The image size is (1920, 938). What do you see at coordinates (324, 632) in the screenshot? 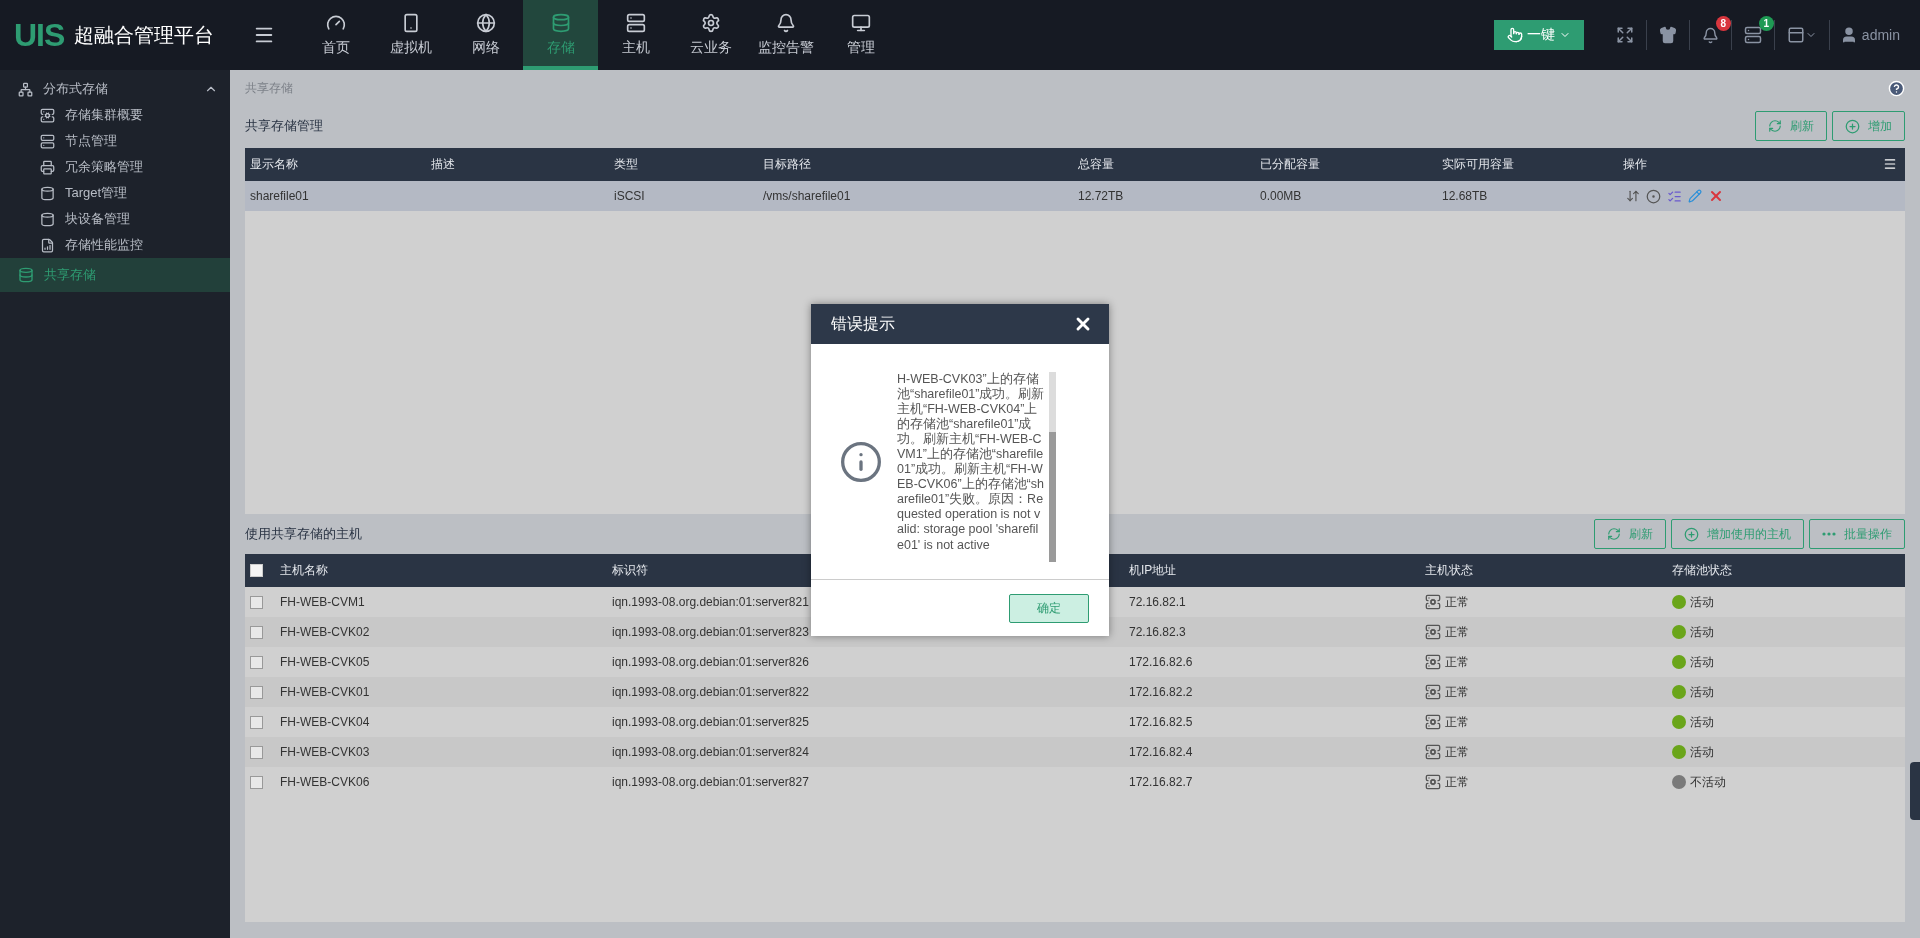
I see `table-cell-text: FH-WEB-CVK02` at bounding box center [324, 632].